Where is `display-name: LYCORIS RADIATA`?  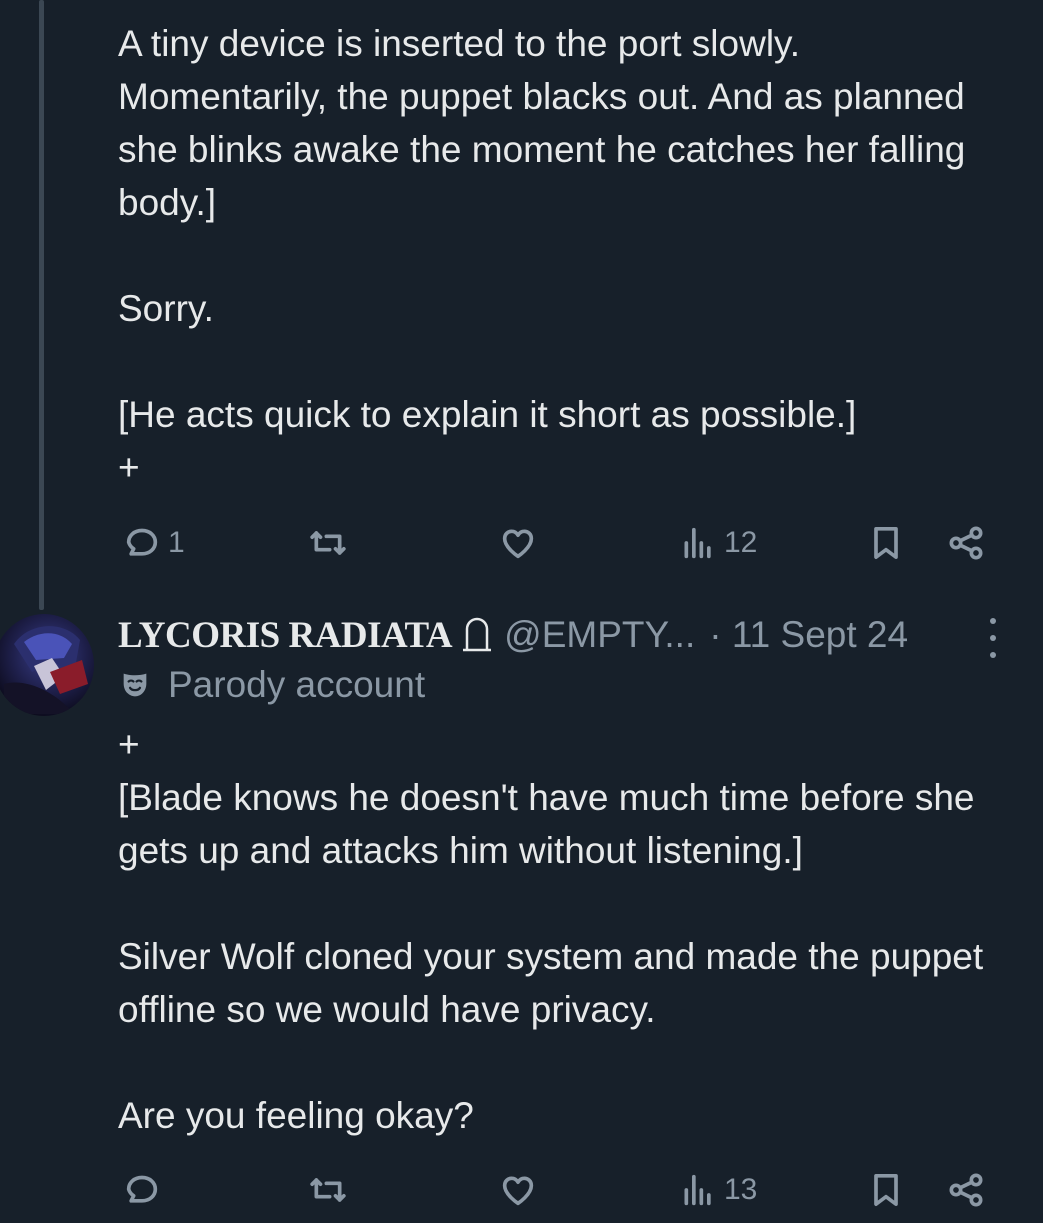 display-name: LYCORIS RADIATA is located at coordinates (285, 635).